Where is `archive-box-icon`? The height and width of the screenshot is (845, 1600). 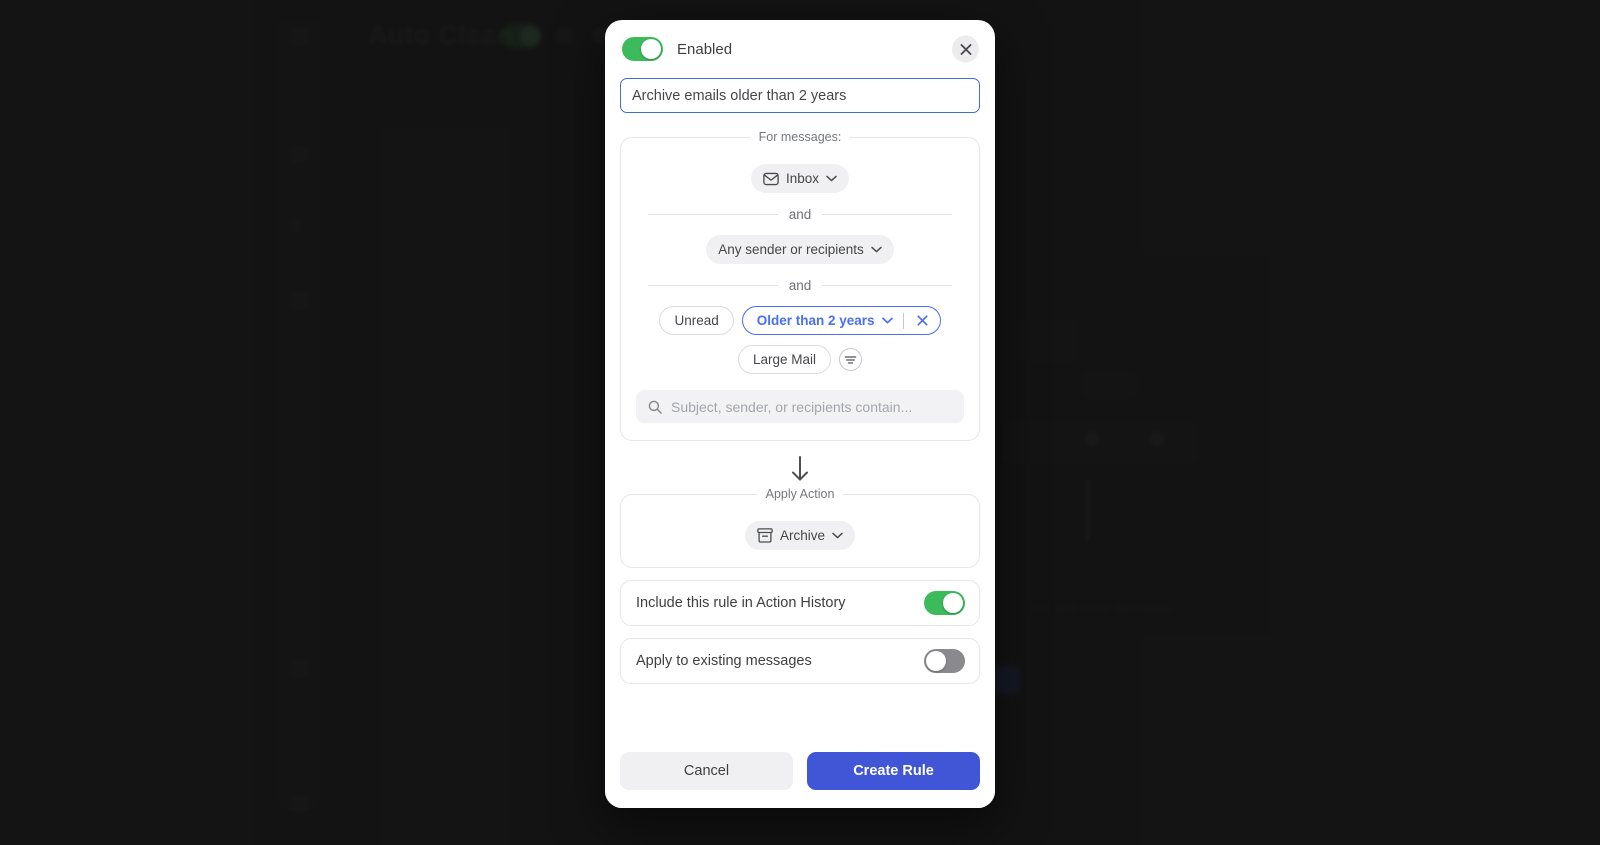
archive-box-icon is located at coordinates (765, 535).